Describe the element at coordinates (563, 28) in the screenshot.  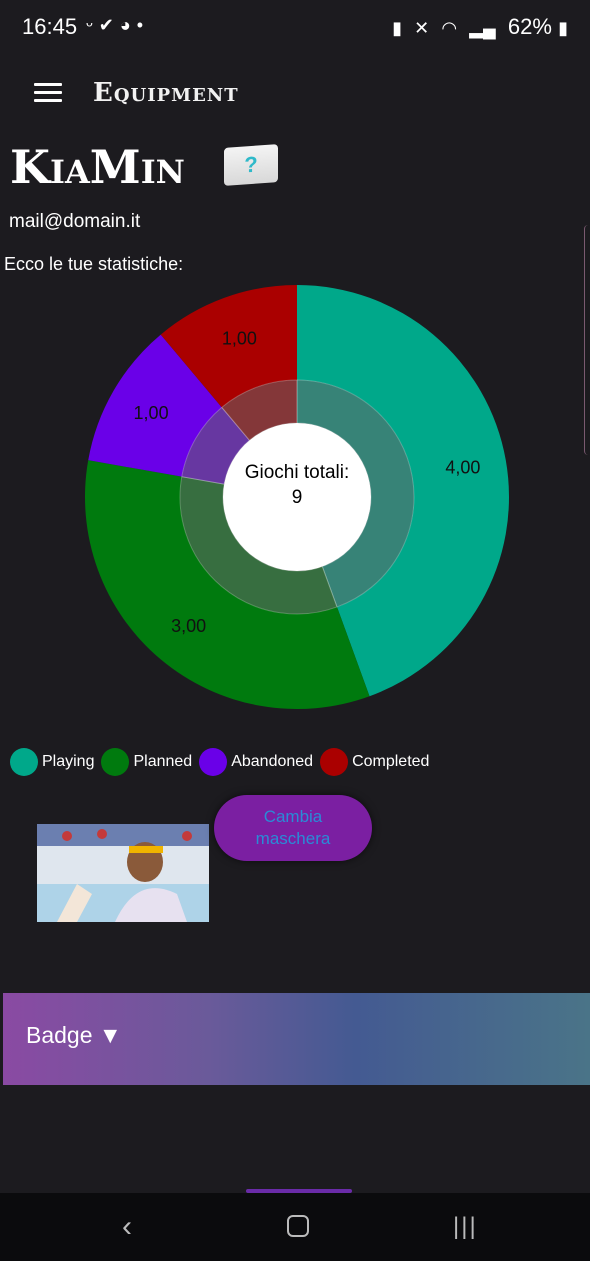
I see `battery-icon: ▮` at that location.